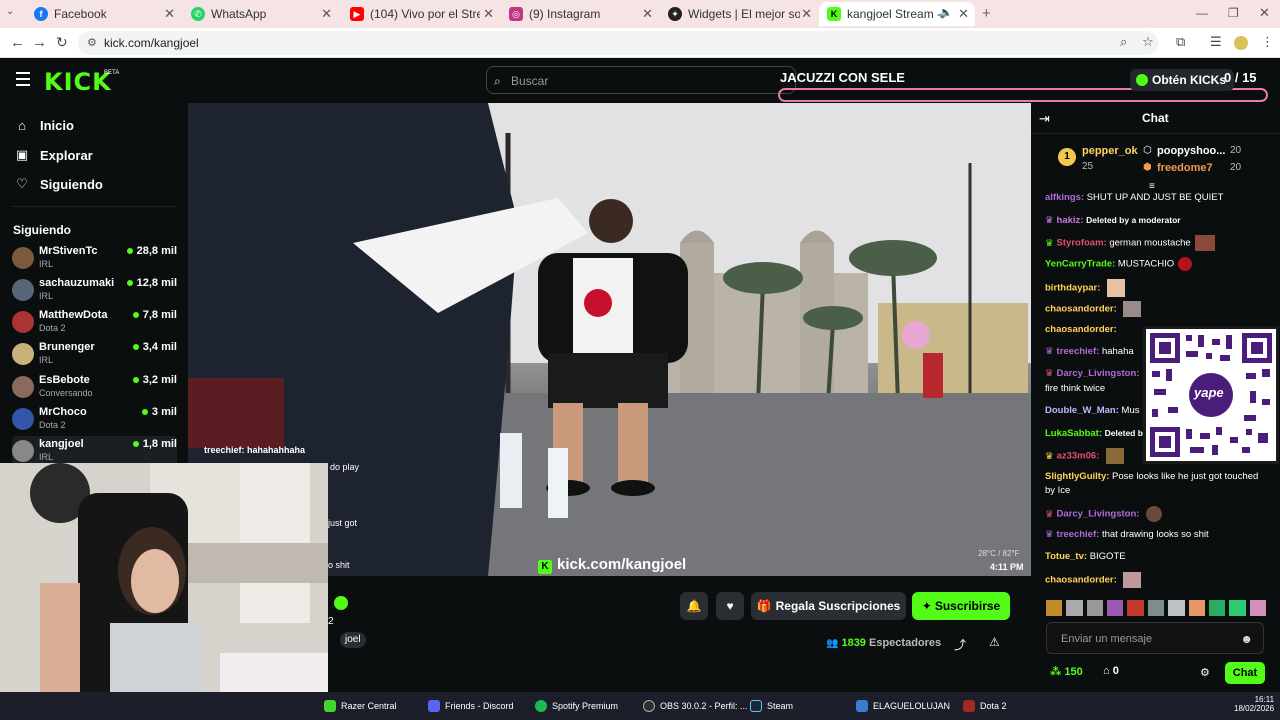 Image resolution: width=1280 pixels, height=720 pixels. What do you see at coordinates (1110, 151) in the screenshot?
I see `leader-name: pepper_ok` at bounding box center [1110, 151].